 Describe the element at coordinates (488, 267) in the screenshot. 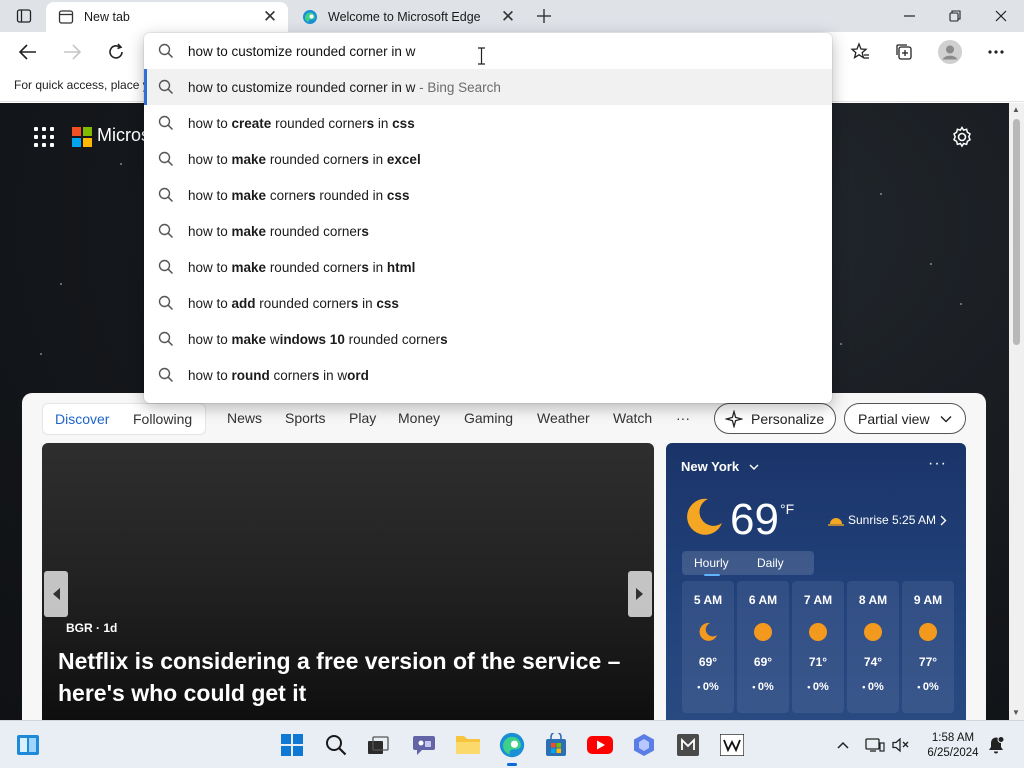

I see `suggestion-item: how to make rounded corners in html` at that location.